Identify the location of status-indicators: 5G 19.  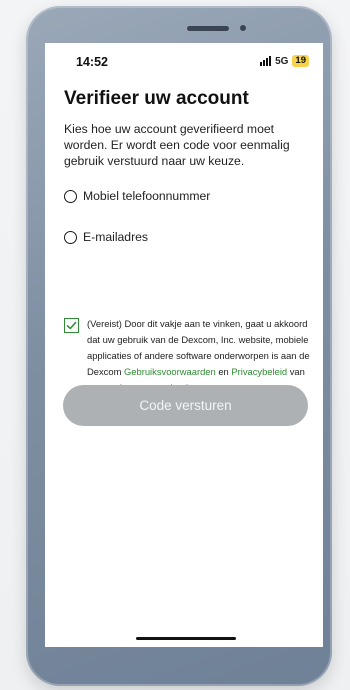
(284, 61).